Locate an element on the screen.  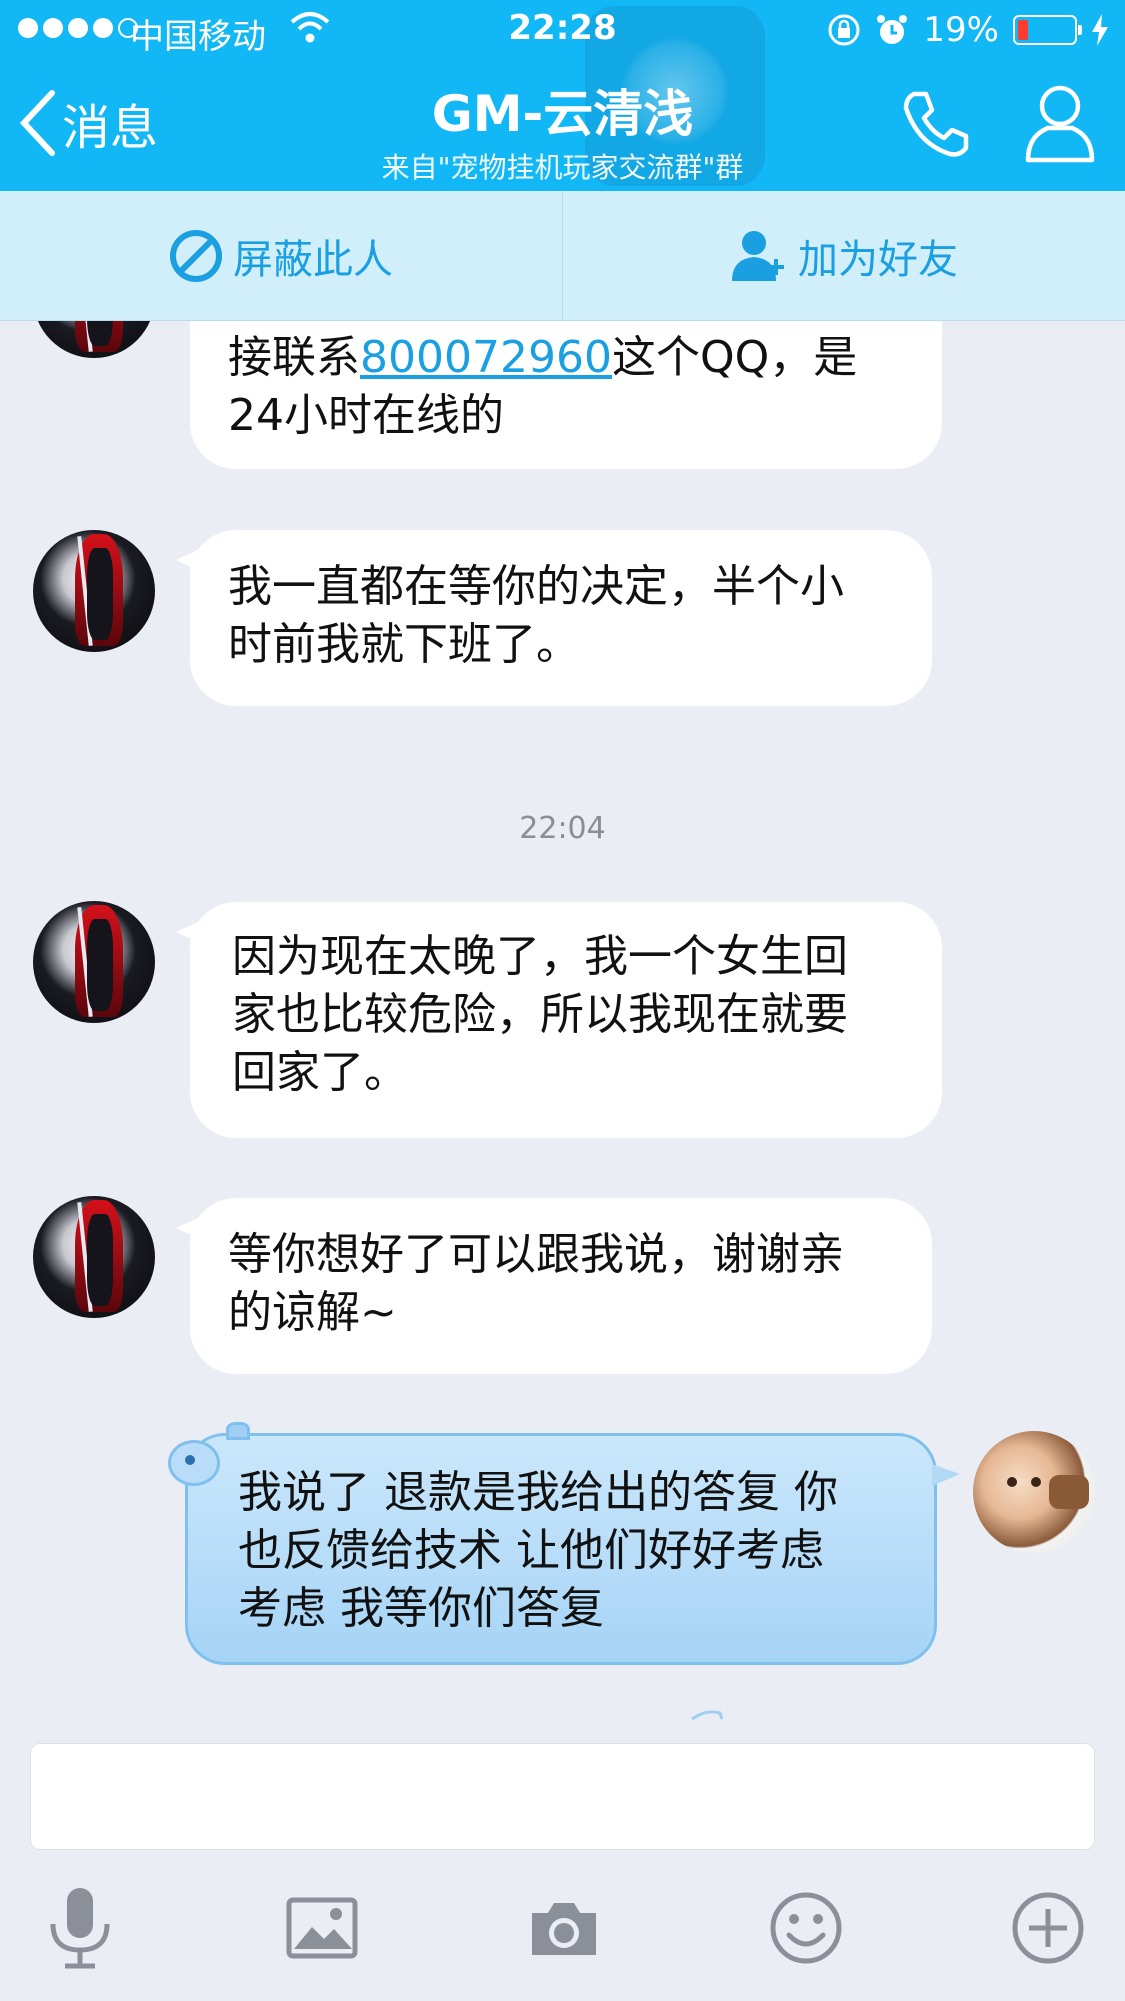
image-button is located at coordinates (322, 1928).